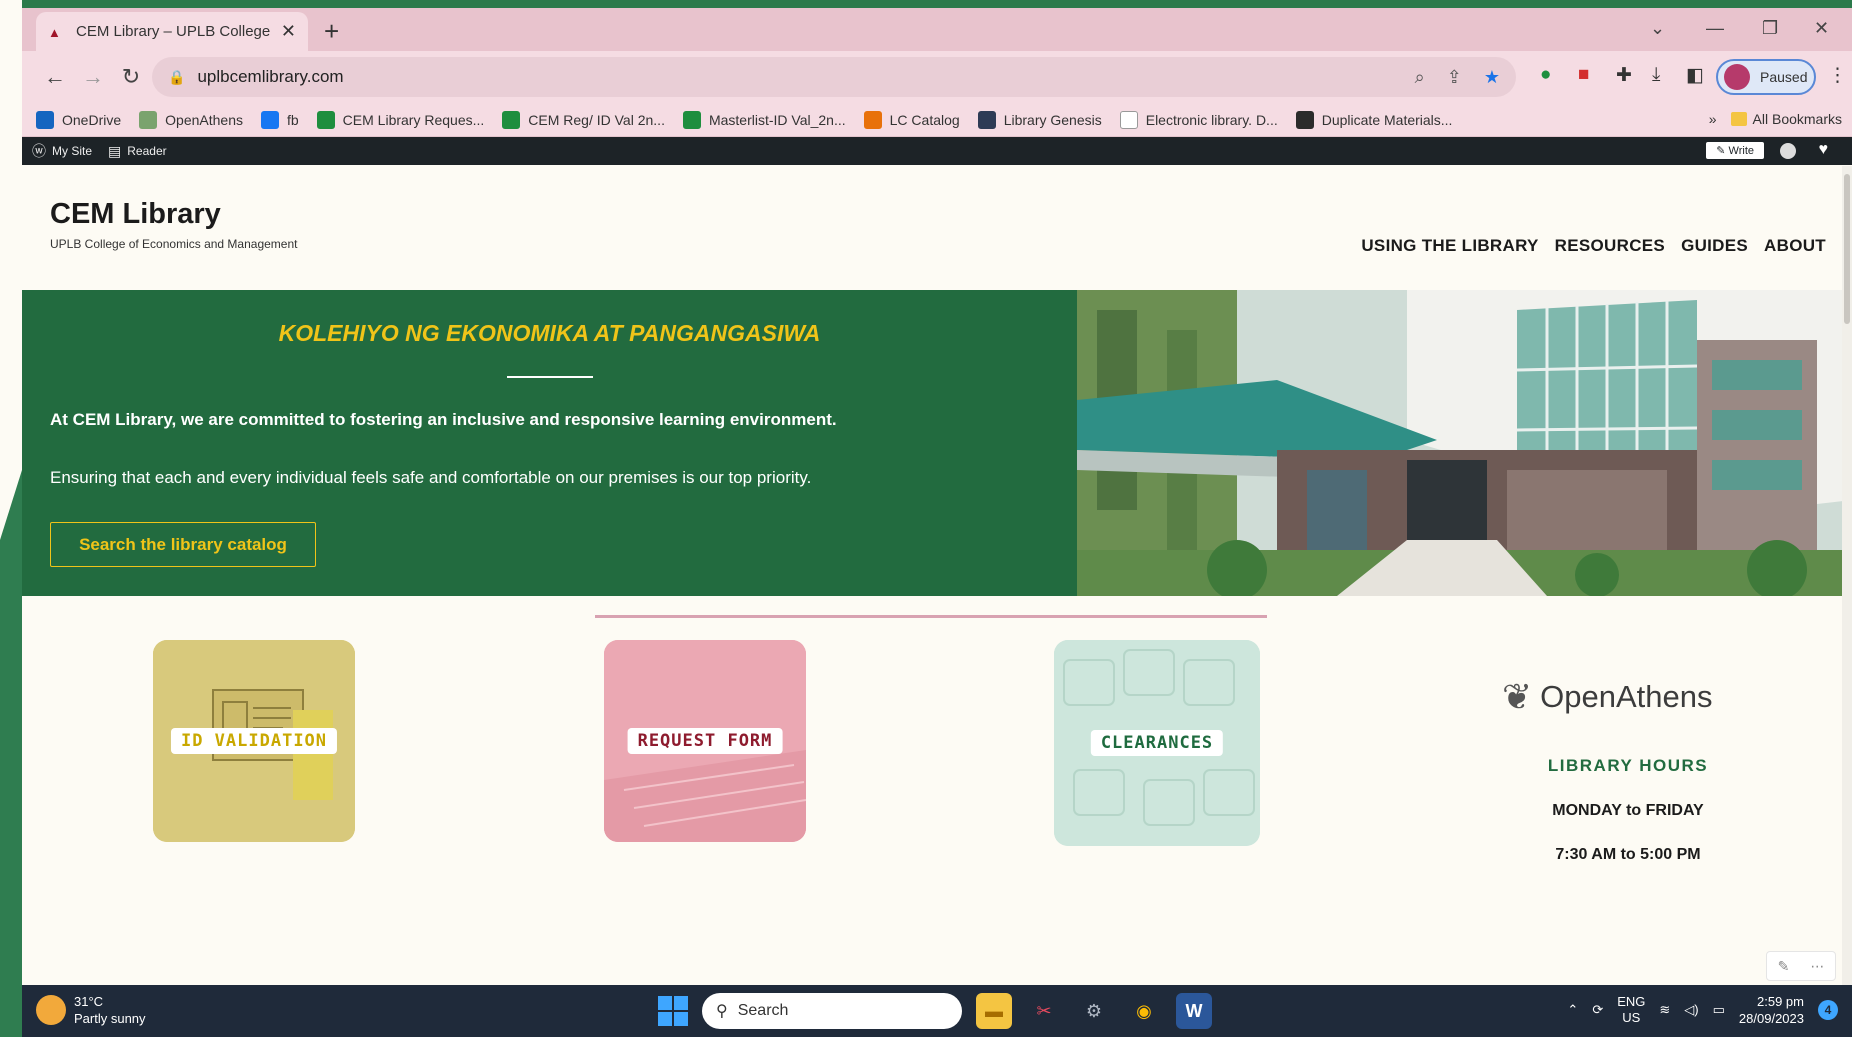 This screenshot has width=1852, height=1037. What do you see at coordinates (173, 214) in the screenshot?
I see `site-title: CEM Library` at bounding box center [173, 214].